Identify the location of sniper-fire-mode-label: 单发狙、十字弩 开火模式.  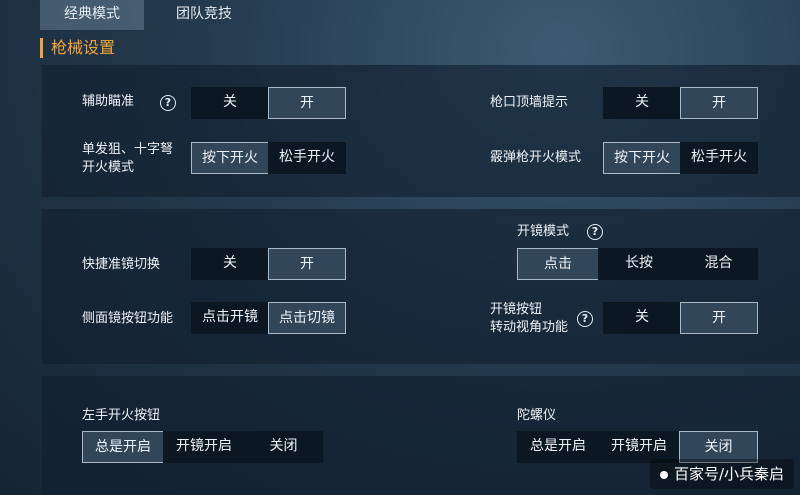
(128, 158).